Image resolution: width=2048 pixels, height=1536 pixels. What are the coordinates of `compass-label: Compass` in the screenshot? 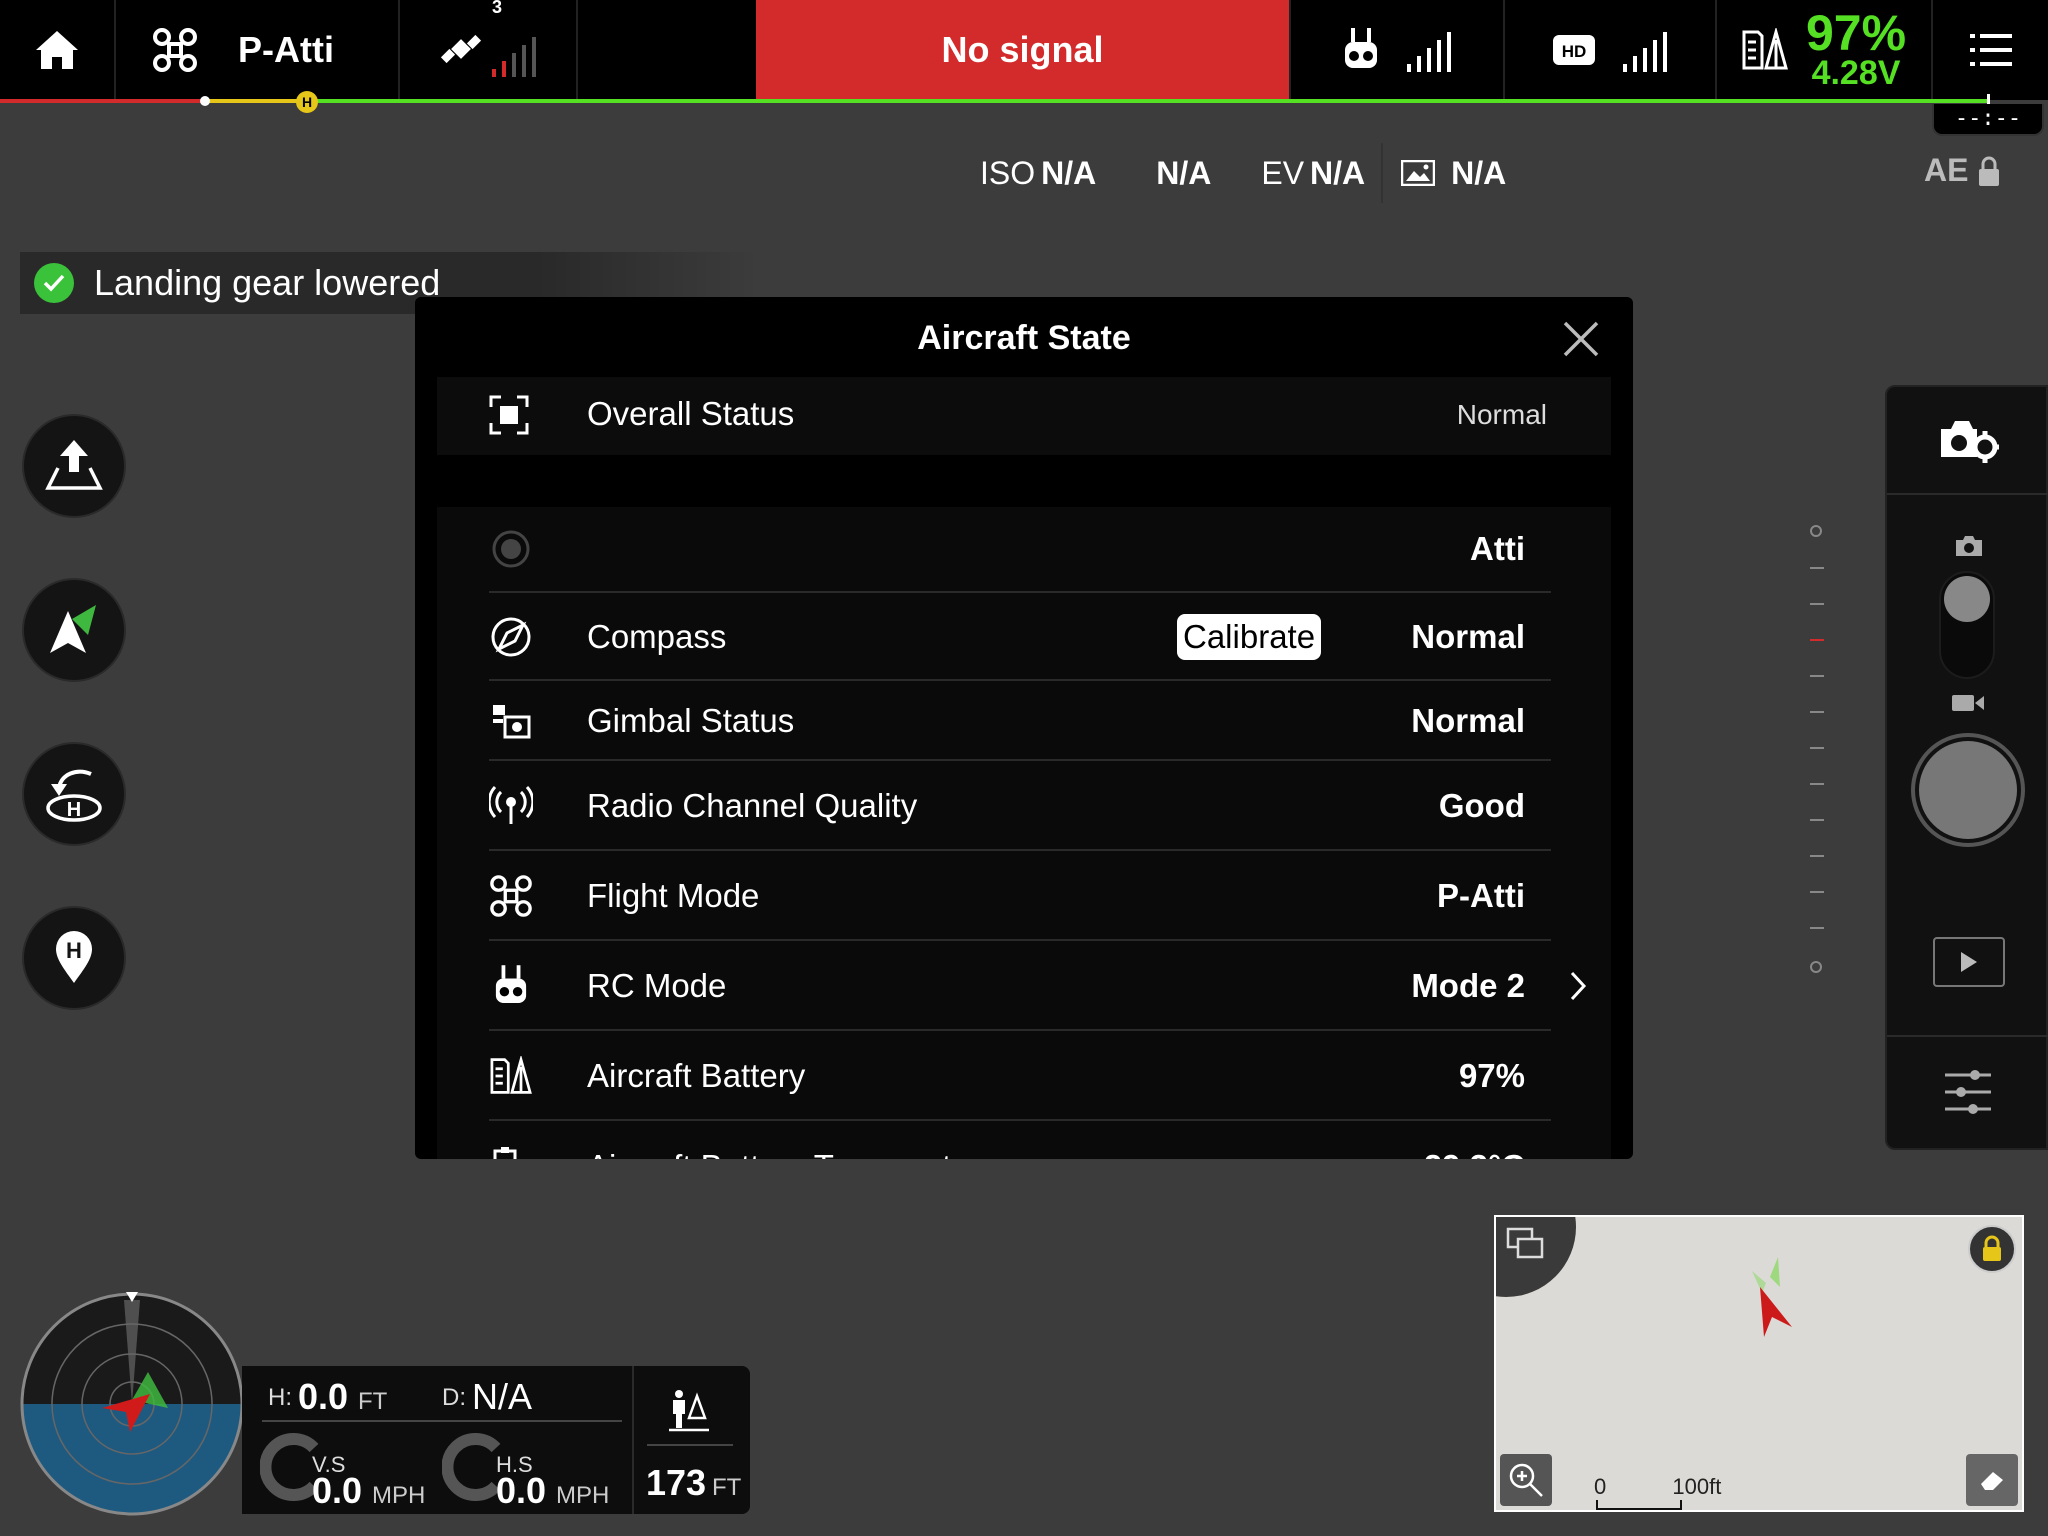 It's located at (657, 636).